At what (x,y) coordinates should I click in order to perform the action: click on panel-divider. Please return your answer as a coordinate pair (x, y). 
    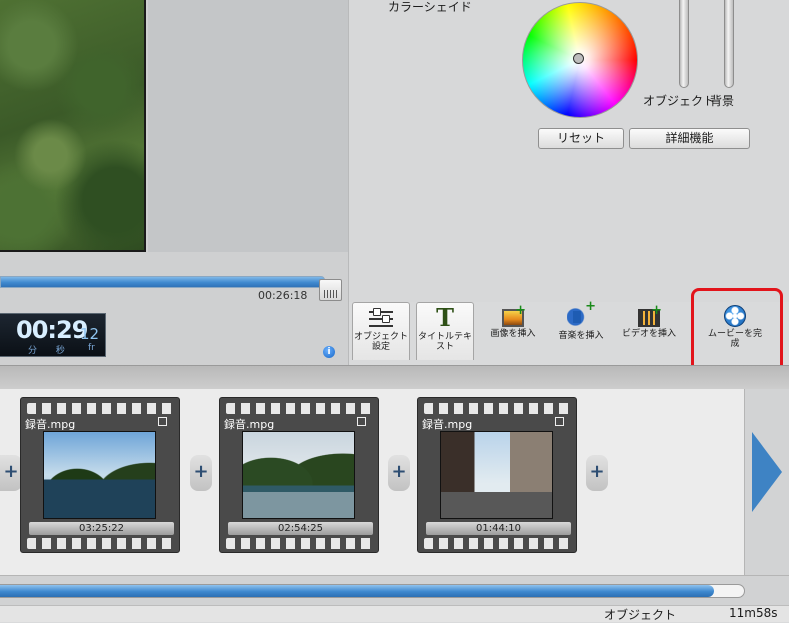
    Looking at the image, I should click on (394, 377).